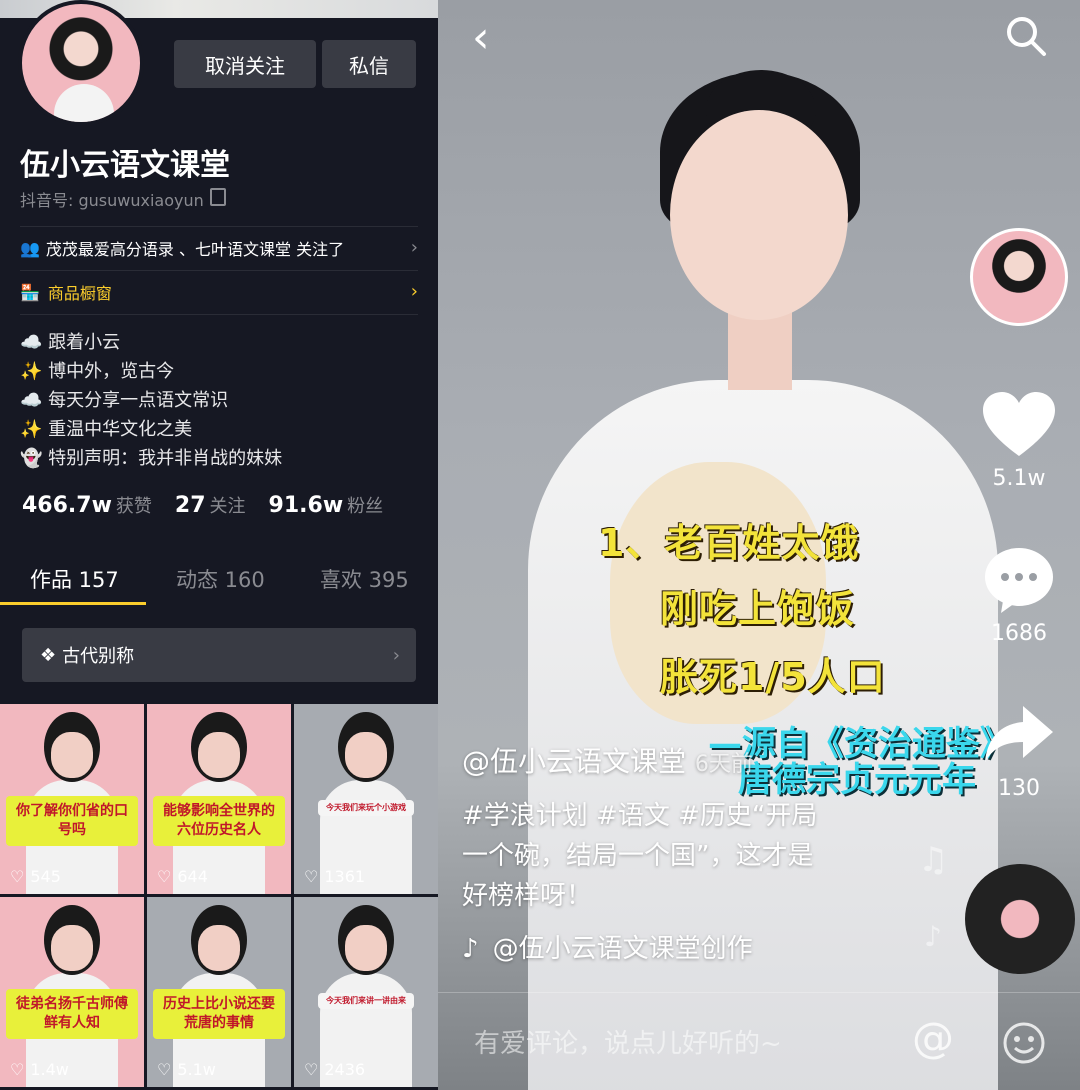  I want to click on collection-label: 古代别称, so click(98, 656).